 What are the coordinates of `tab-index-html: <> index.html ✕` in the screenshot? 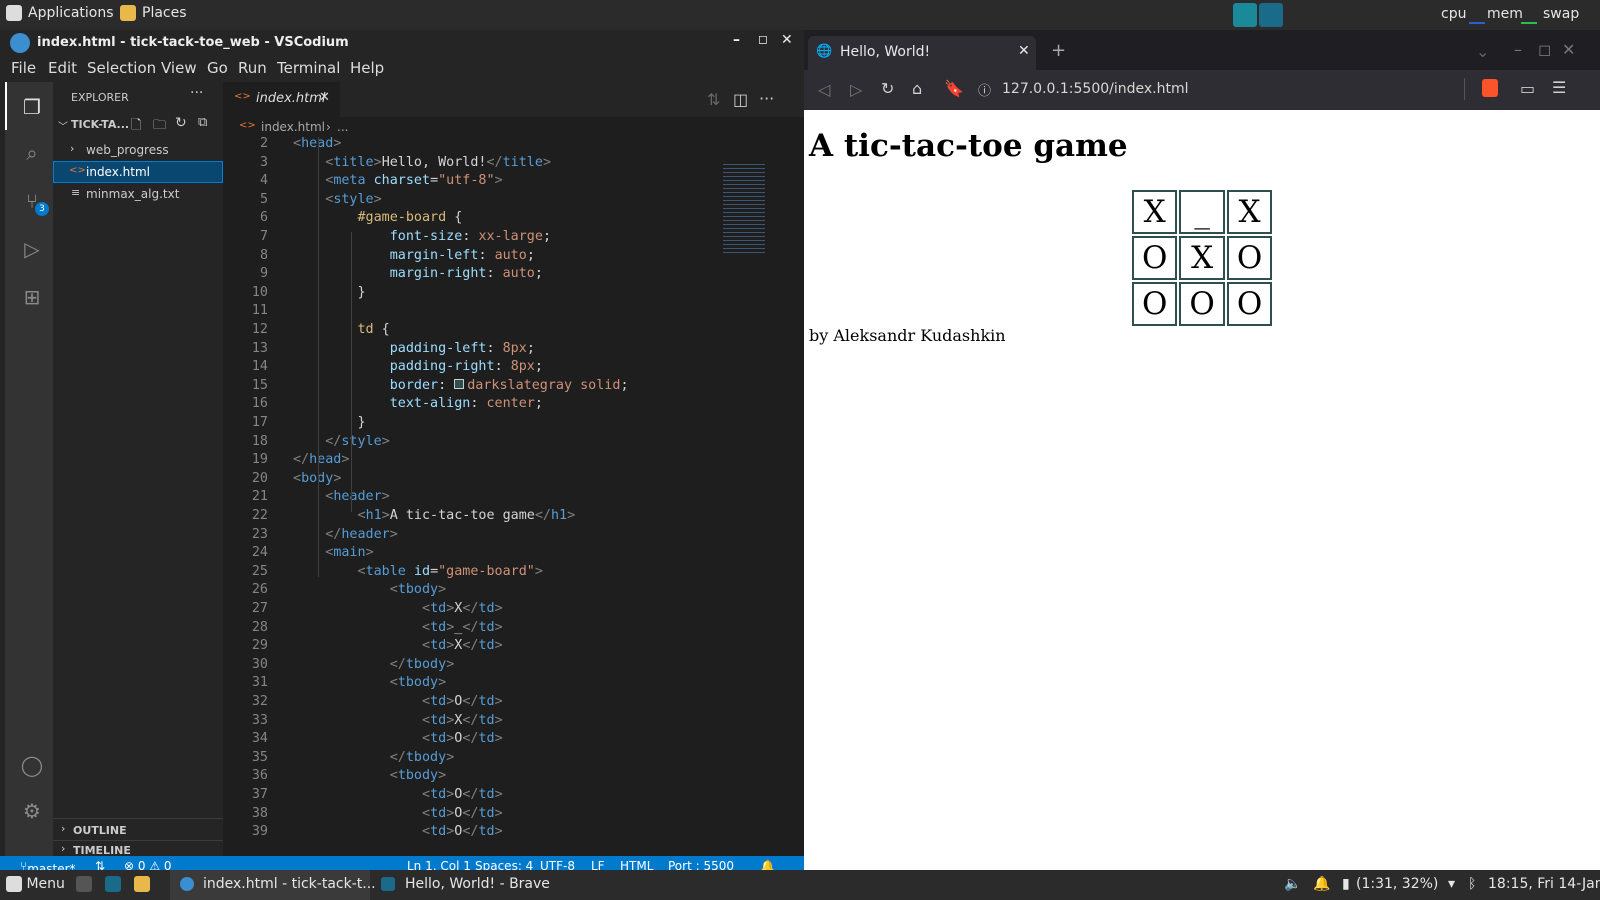 It's located at (281, 99).